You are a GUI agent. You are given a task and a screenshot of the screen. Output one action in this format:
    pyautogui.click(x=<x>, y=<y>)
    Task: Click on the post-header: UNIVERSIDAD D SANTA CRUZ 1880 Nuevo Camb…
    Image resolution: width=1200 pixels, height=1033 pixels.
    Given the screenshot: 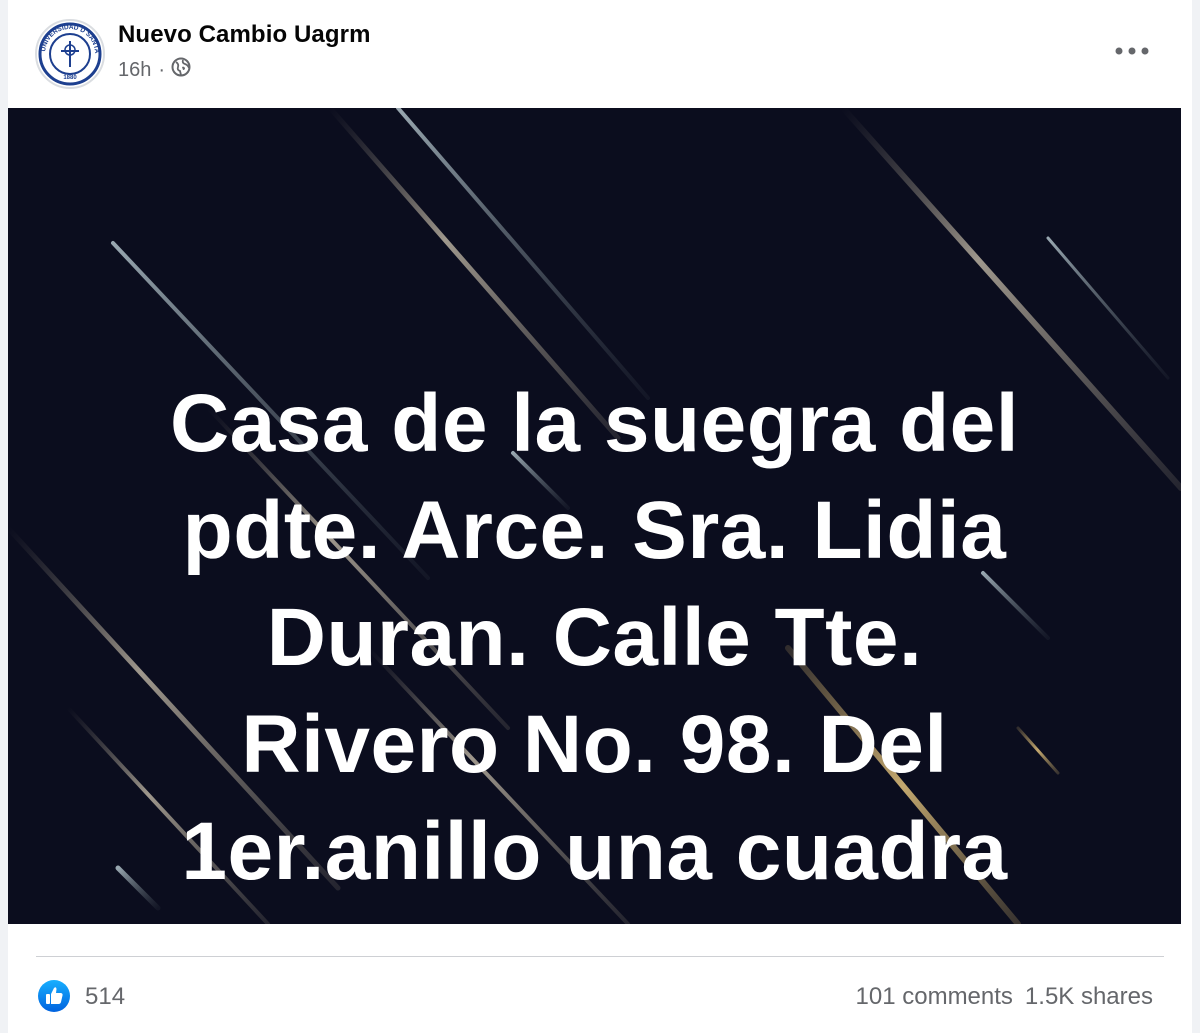 What is the action you would take?
    pyautogui.click(x=600, y=52)
    